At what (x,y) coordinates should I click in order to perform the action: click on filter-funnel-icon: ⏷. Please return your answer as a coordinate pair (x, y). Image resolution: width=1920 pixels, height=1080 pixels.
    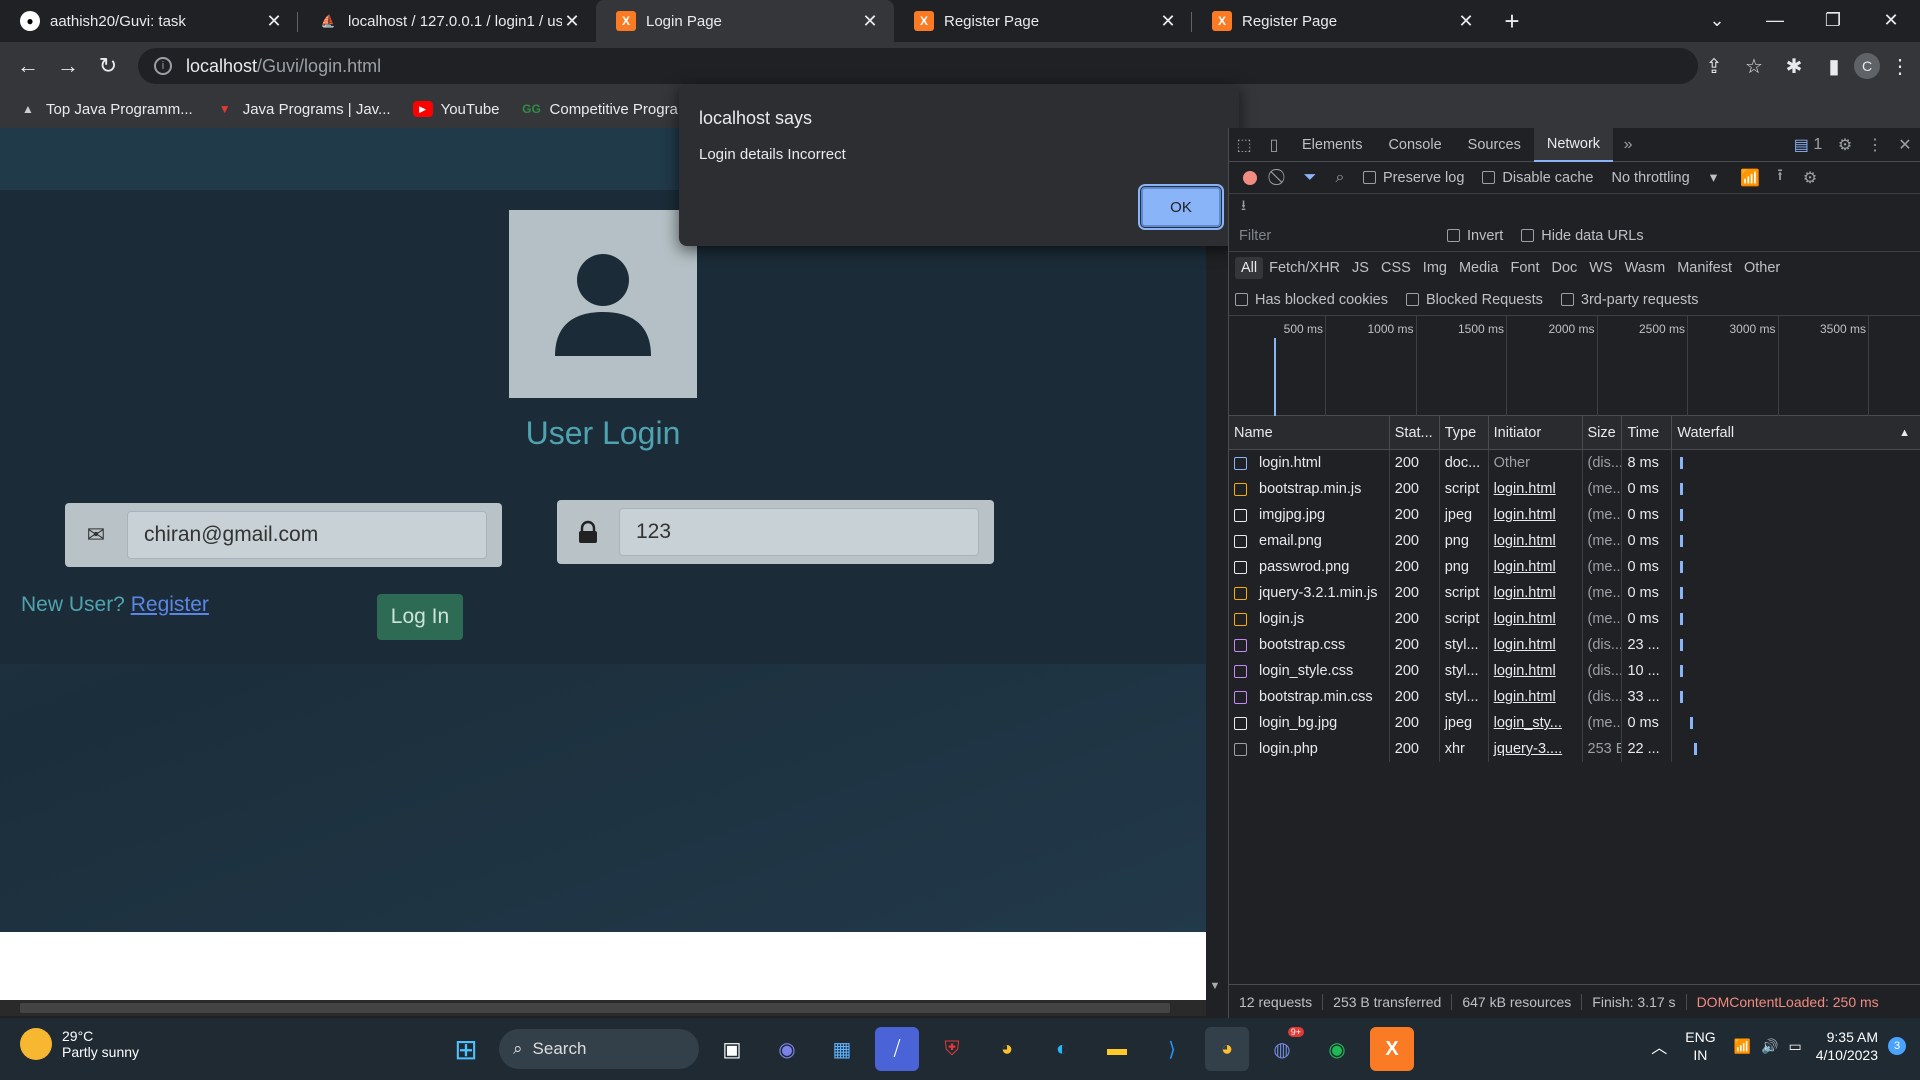
    Looking at the image, I should click on (1310, 178).